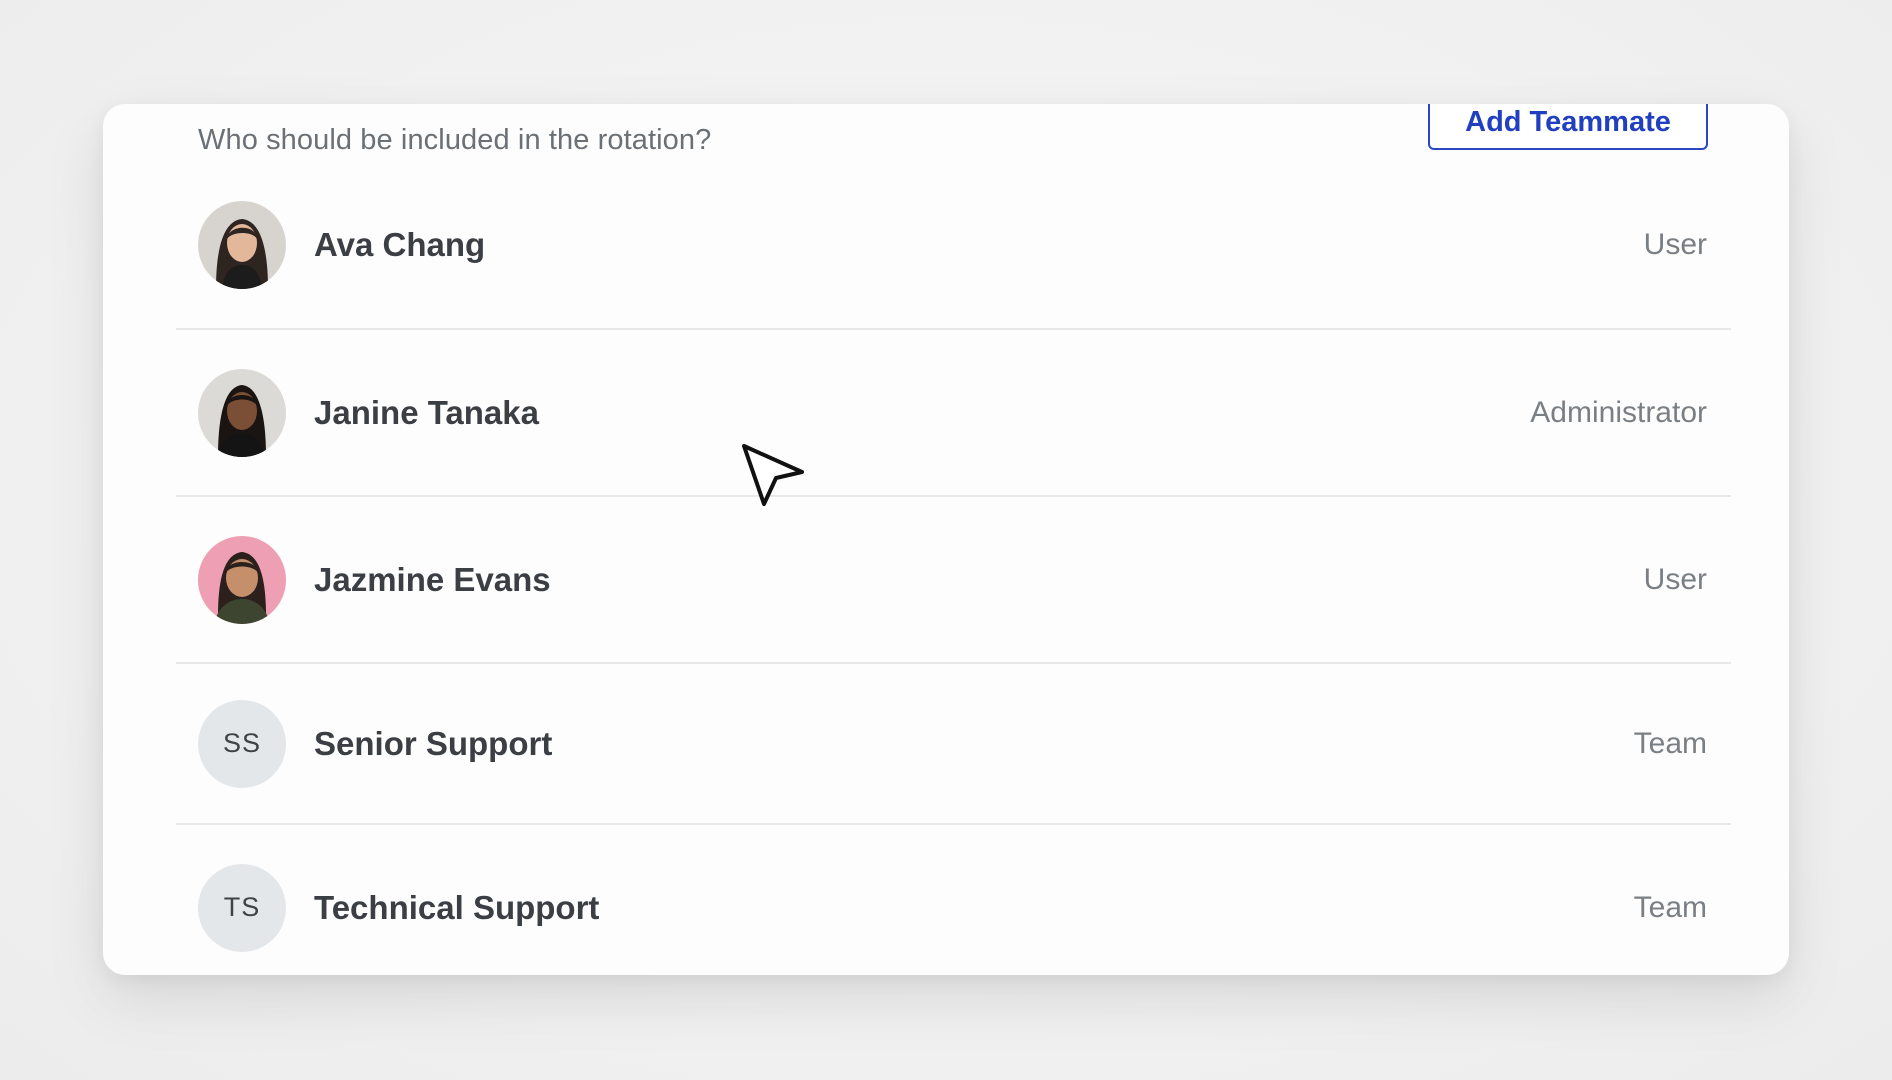 This screenshot has width=1892, height=1080. Describe the element at coordinates (457, 907) in the screenshot. I see `member-name: Technical Support` at that location.